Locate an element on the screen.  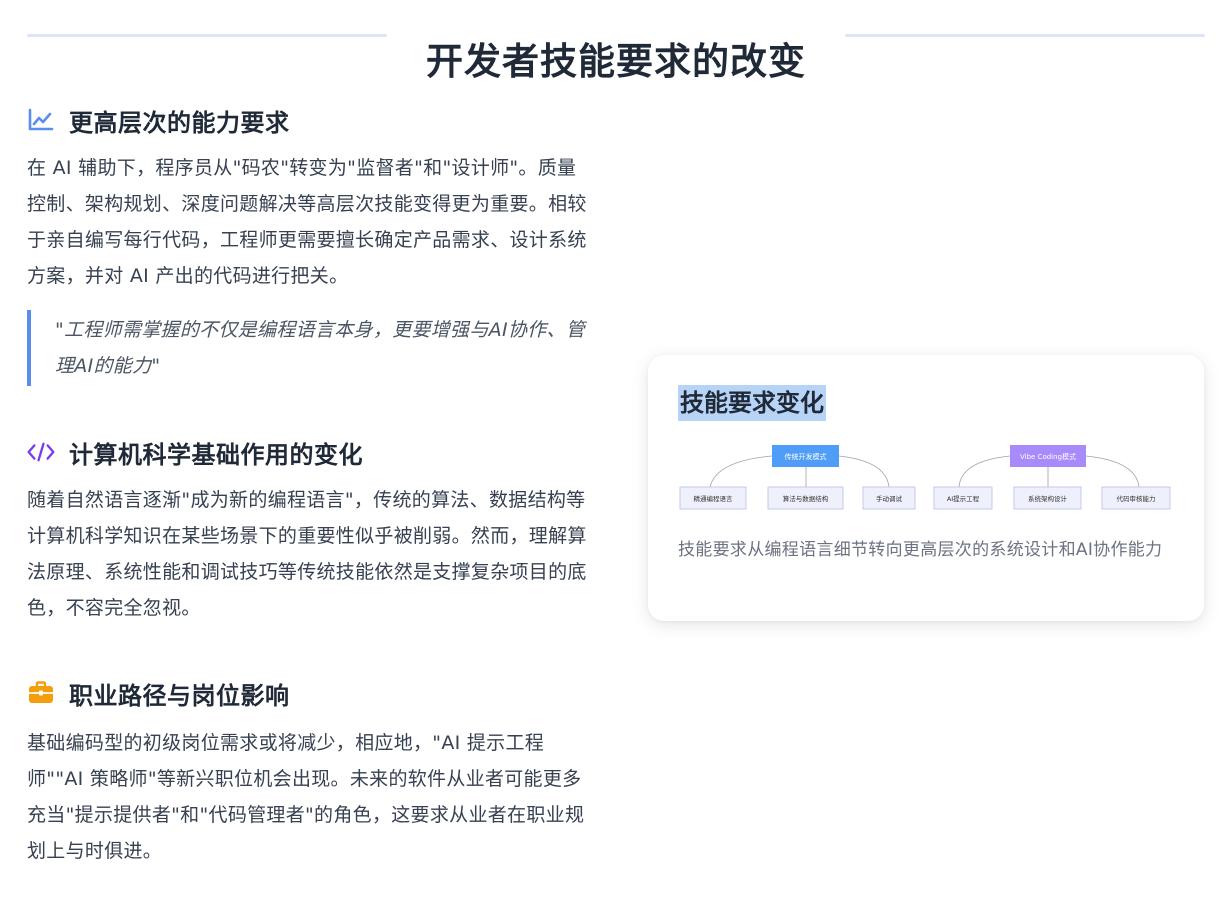
left-child-node: 手动调试 is located at coordinates (889, 498).